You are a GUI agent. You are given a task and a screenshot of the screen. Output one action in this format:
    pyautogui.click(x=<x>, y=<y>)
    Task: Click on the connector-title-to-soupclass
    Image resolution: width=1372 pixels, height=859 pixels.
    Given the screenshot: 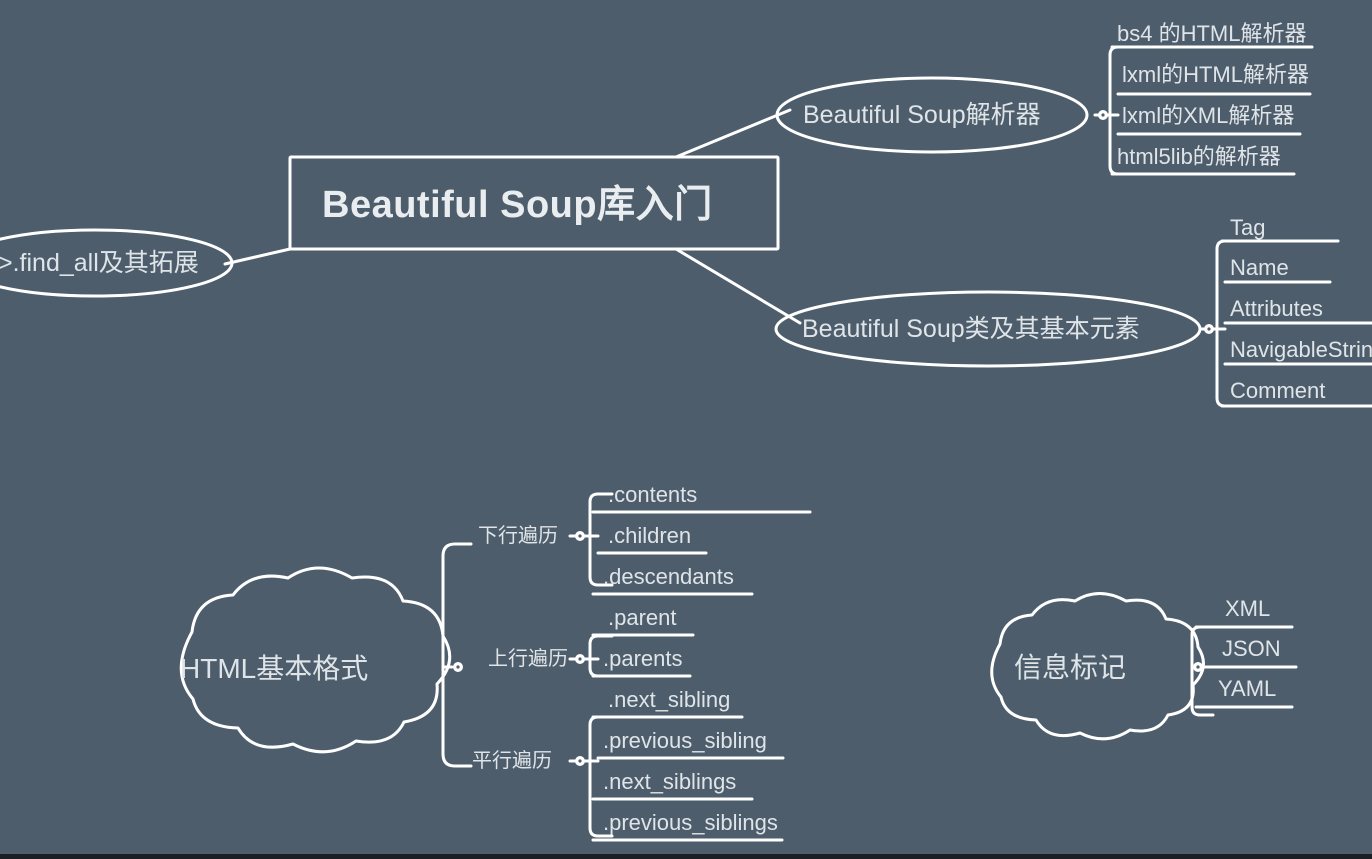 What is the action you would take?
    pyautogui.click(x=738, y=286)
    